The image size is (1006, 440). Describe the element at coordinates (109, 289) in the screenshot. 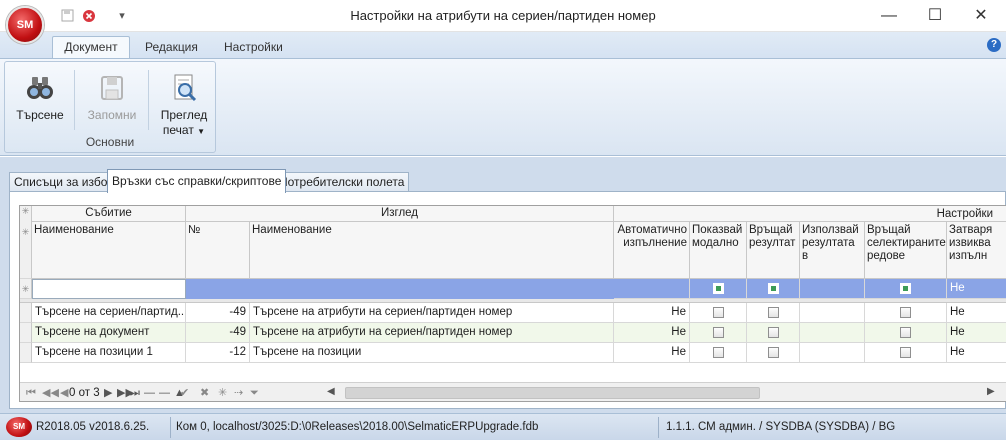

I see `new-row-event-cell` at that location.